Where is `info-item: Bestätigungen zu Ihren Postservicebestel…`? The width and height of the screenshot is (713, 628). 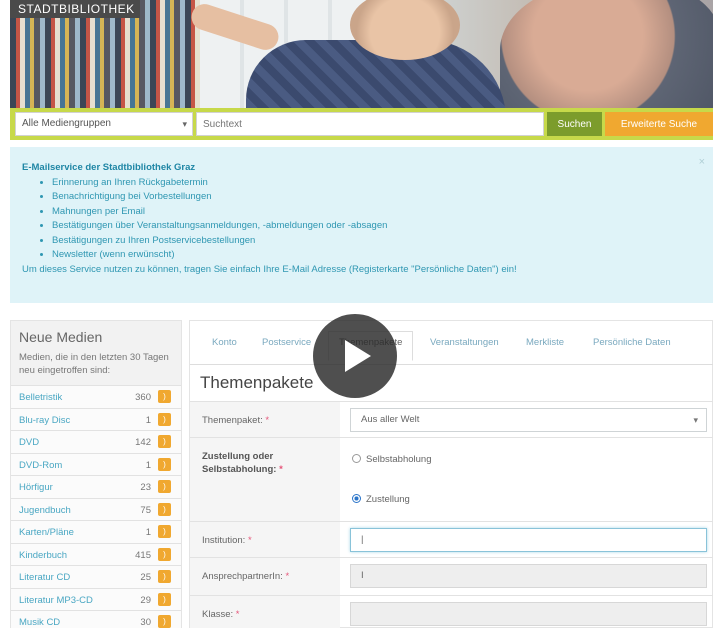 info-item: Bestätigungen zu Ihren Postservicebestel… is located at coordinates (376, 241).